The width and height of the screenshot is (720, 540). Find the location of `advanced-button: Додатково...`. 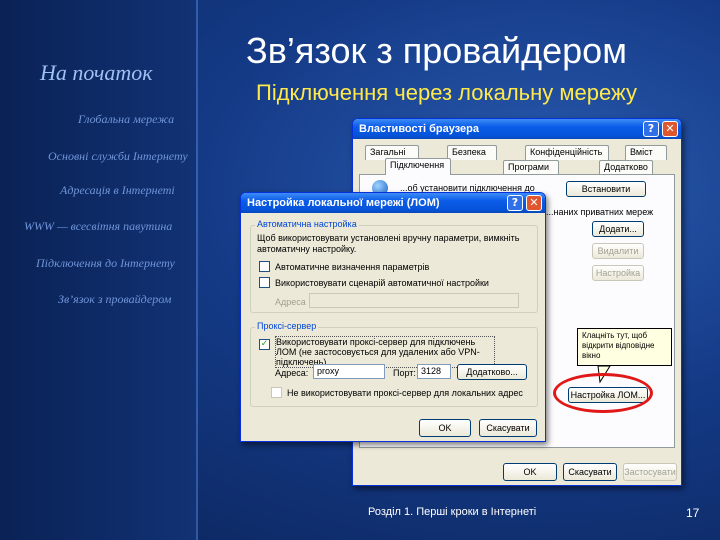

advanced-button: Додатково... is located at coordinates (492, 372).